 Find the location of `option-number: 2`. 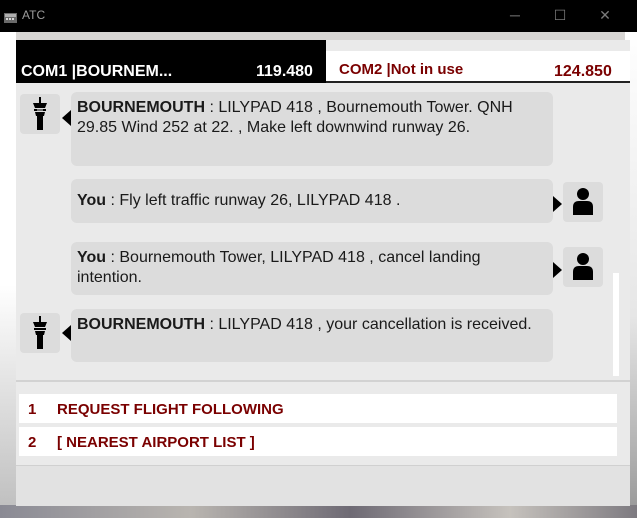

option-number: 2 is located at coordinates (32, 442).